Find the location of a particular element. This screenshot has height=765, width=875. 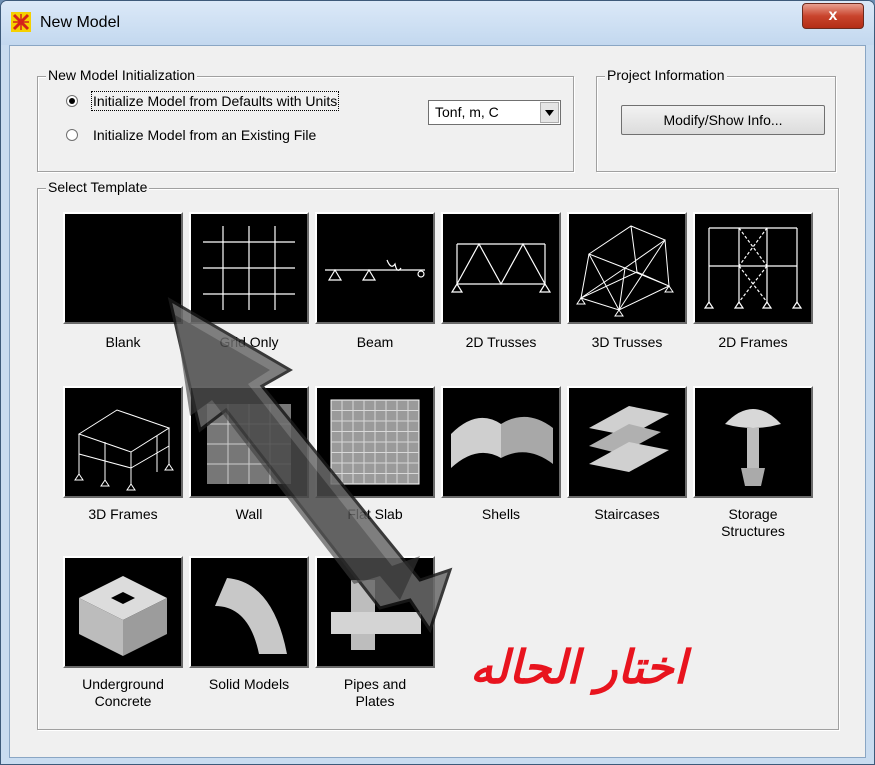

frame-3d-icon is located at coordinates (124, 450).